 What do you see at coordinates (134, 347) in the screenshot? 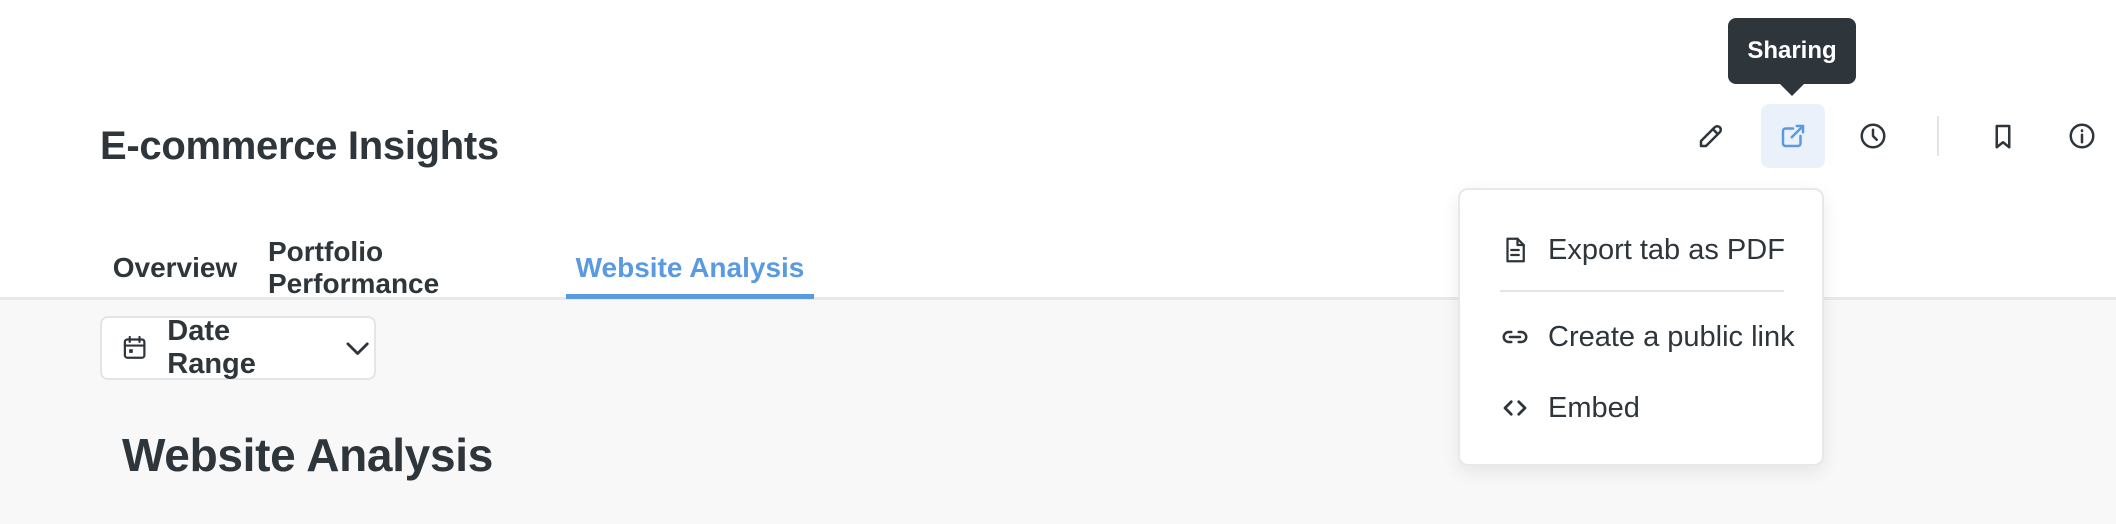
I see `calendar-icon` at bounding box center [134, 347].